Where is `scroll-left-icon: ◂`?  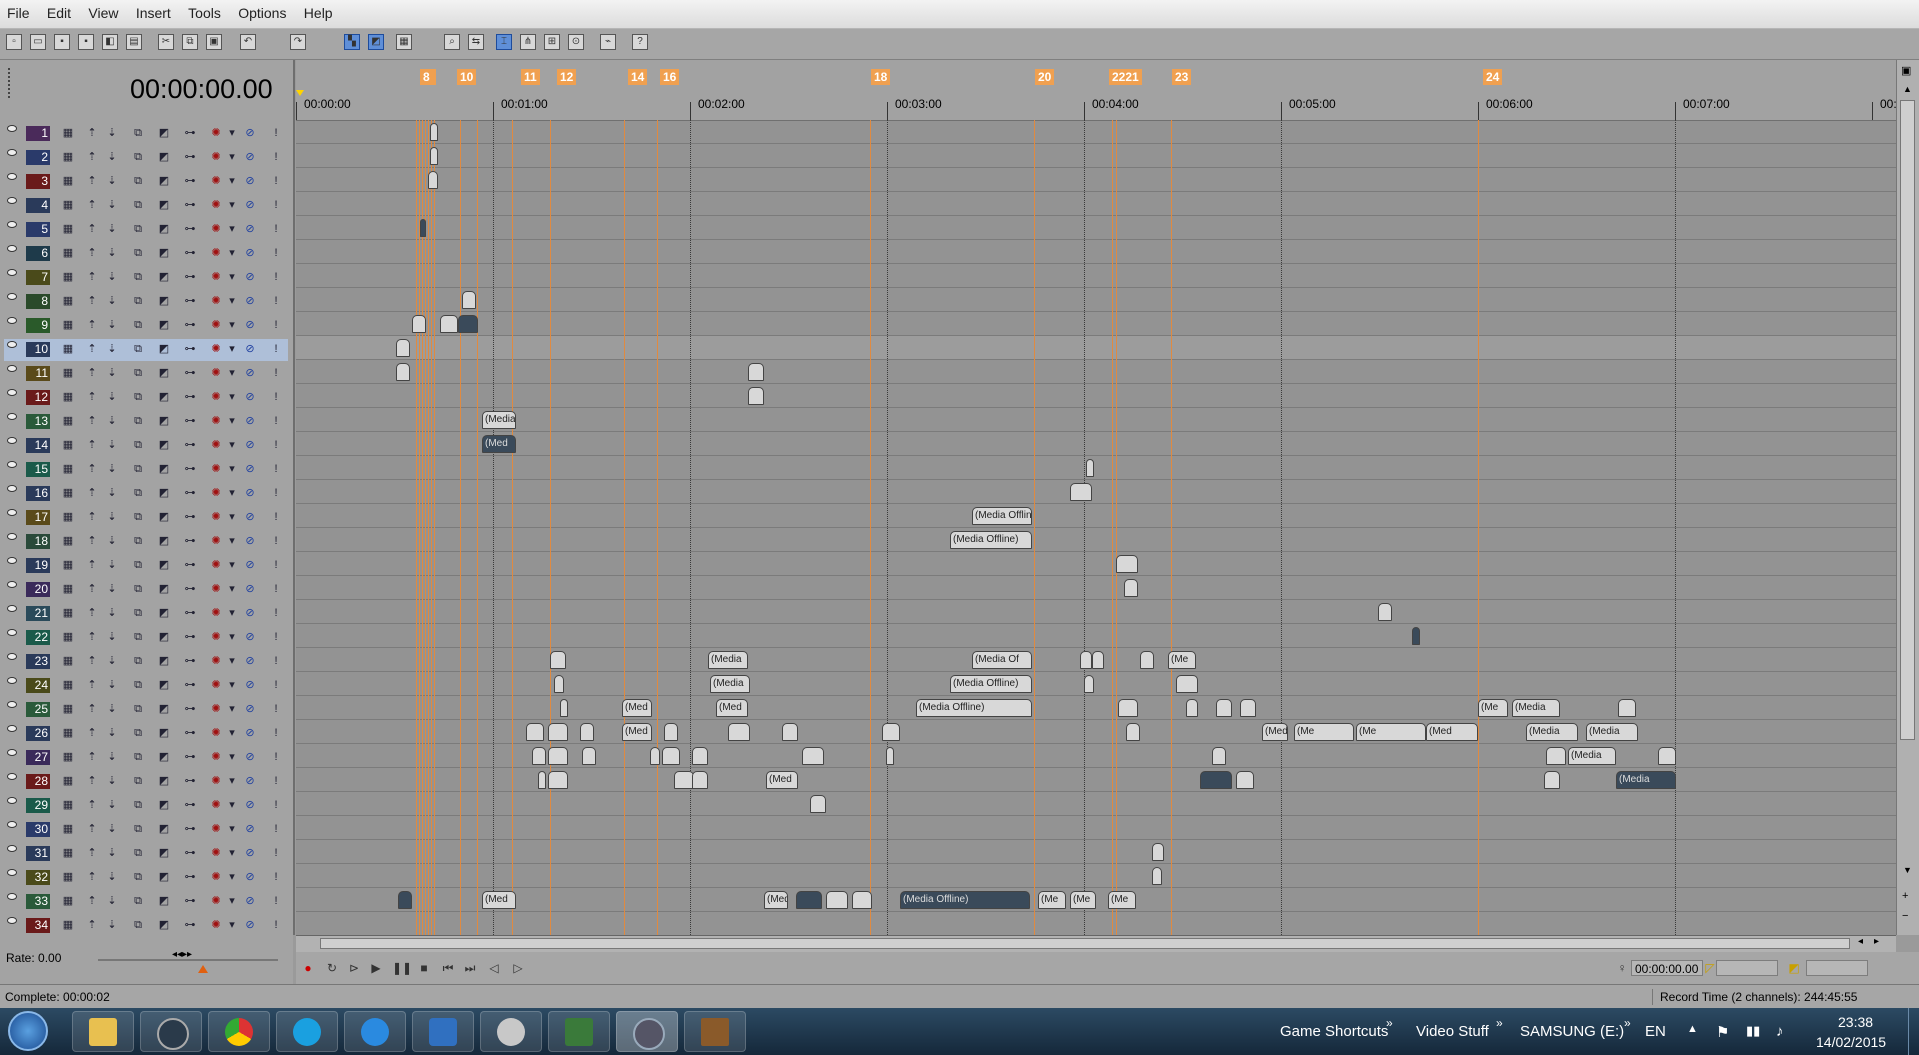
scroll-left-icon: ◂ is located at coordinates (1860, 941).